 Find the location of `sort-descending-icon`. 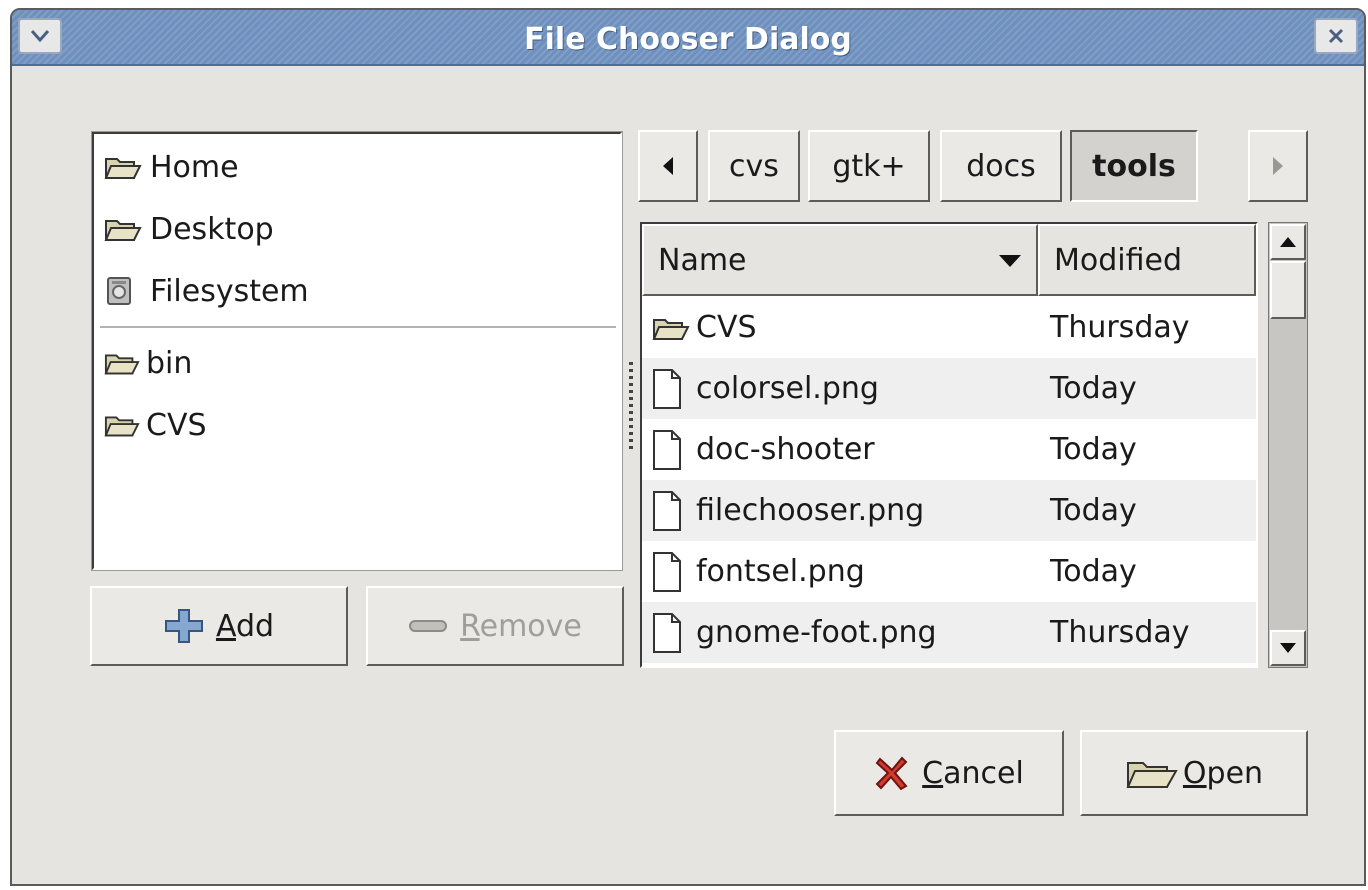

sort-descending-icon is located at coordinates (1010, 261).